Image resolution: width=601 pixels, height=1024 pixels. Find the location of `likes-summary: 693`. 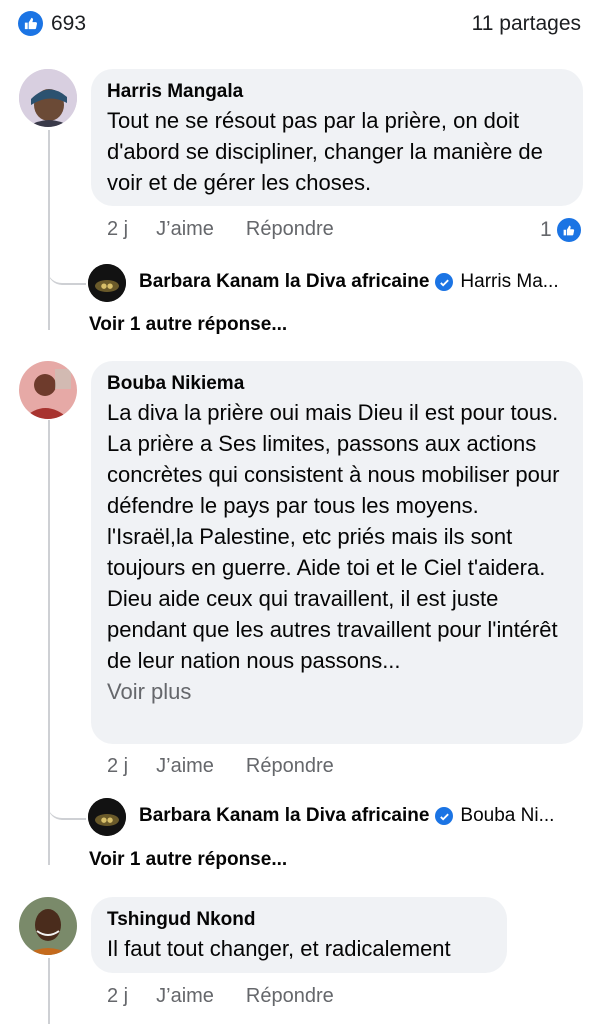

likes-summary: 693 is located at coordinates (52, 23).